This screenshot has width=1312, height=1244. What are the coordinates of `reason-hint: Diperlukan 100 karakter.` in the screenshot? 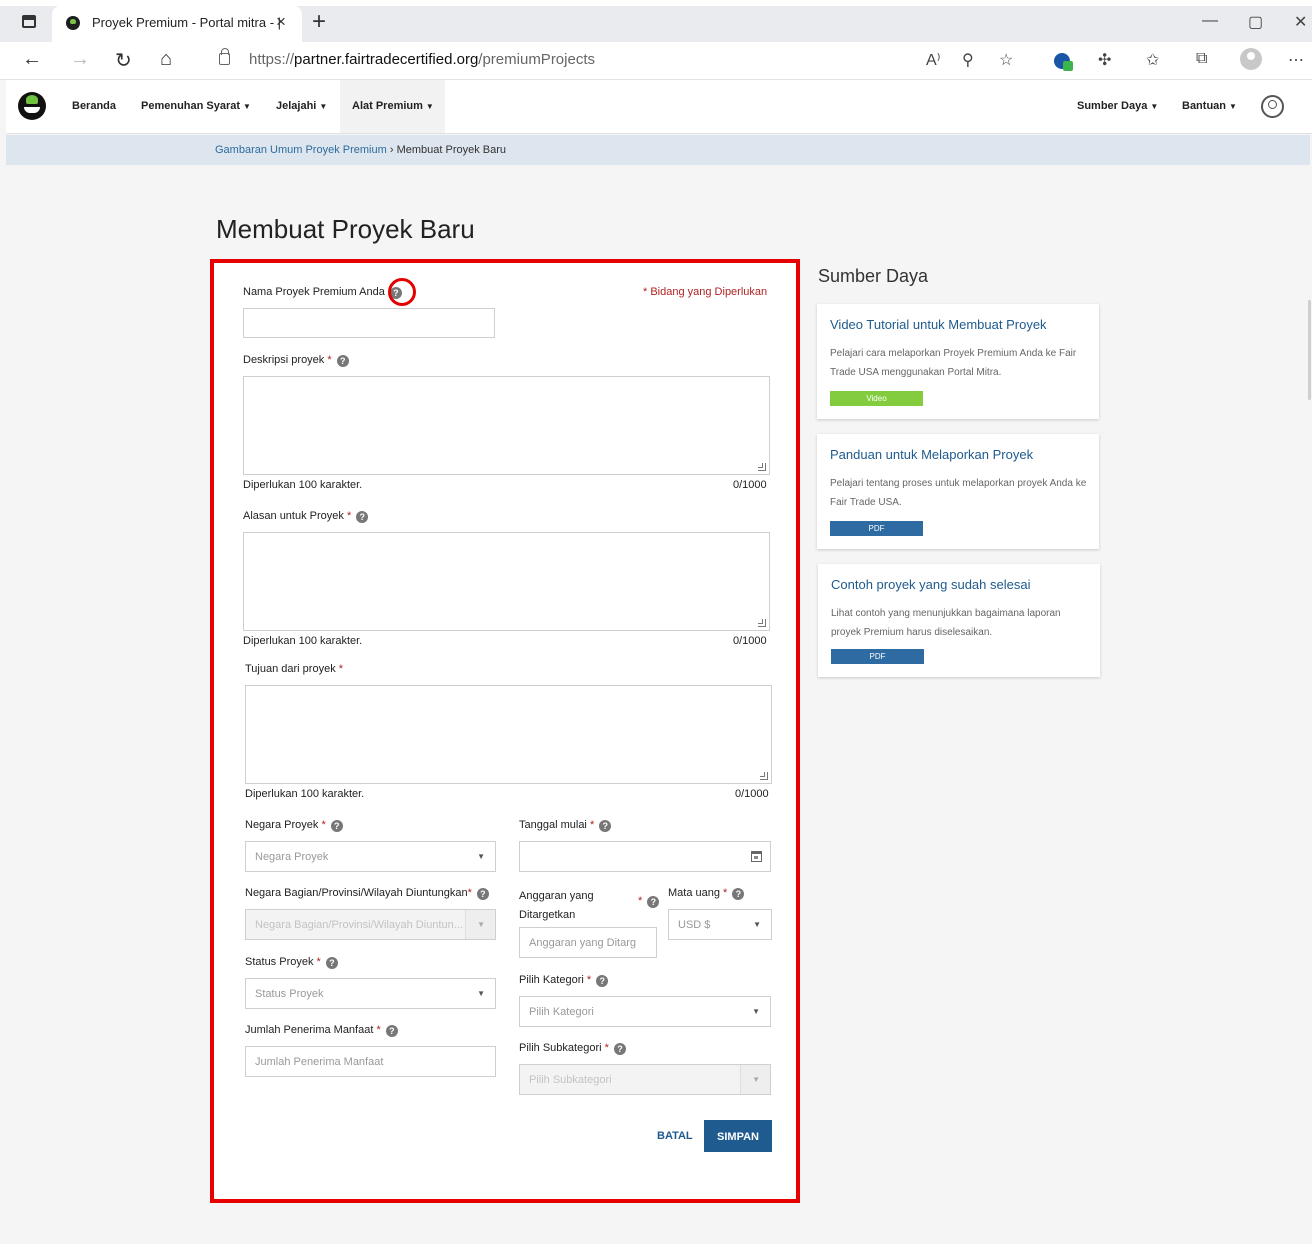 It's located at (303, 641).